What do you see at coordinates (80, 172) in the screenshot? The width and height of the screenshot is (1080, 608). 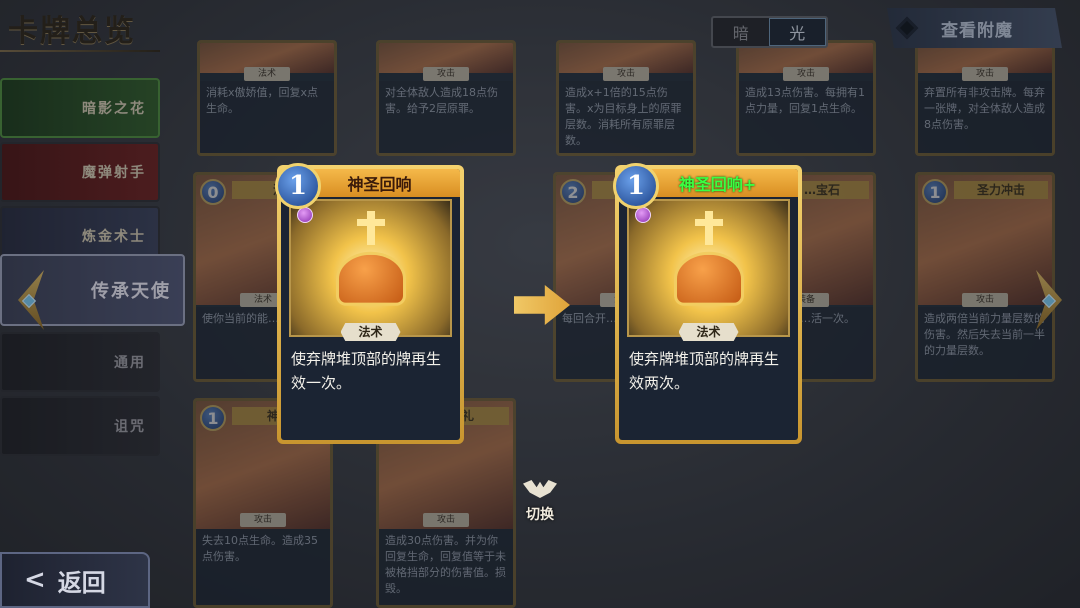 I see `sidebar-item-gunslinger: 魔弹射手` at bounding box center [80, 172].